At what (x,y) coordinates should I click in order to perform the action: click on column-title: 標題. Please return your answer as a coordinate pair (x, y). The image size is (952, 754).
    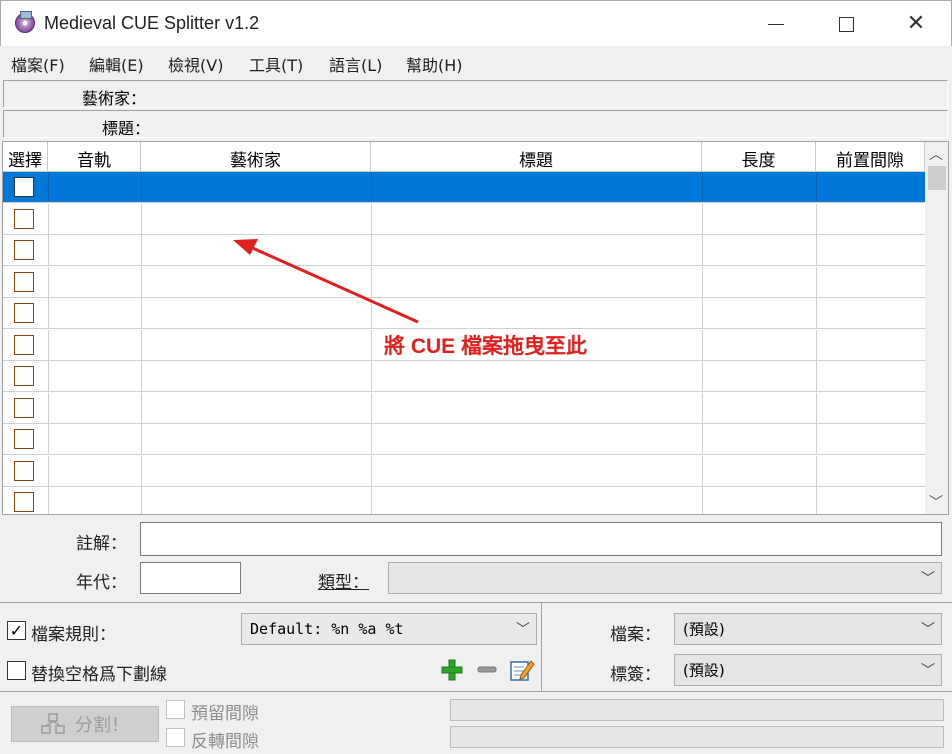
    Looking at the image, I should click on (536, 157).